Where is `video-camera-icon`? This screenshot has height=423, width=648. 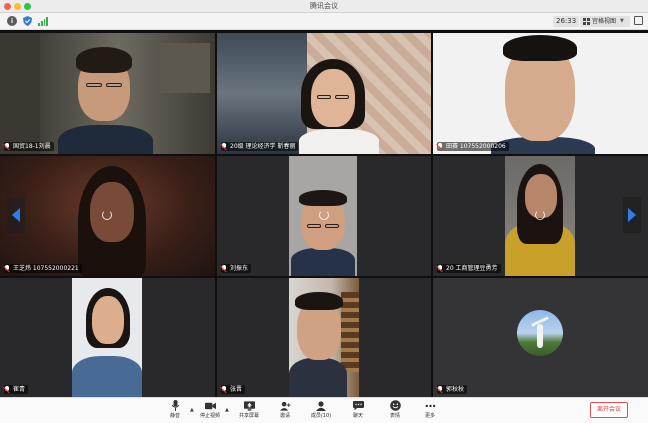 video-camera-icon is located at coordinates (210, 405).